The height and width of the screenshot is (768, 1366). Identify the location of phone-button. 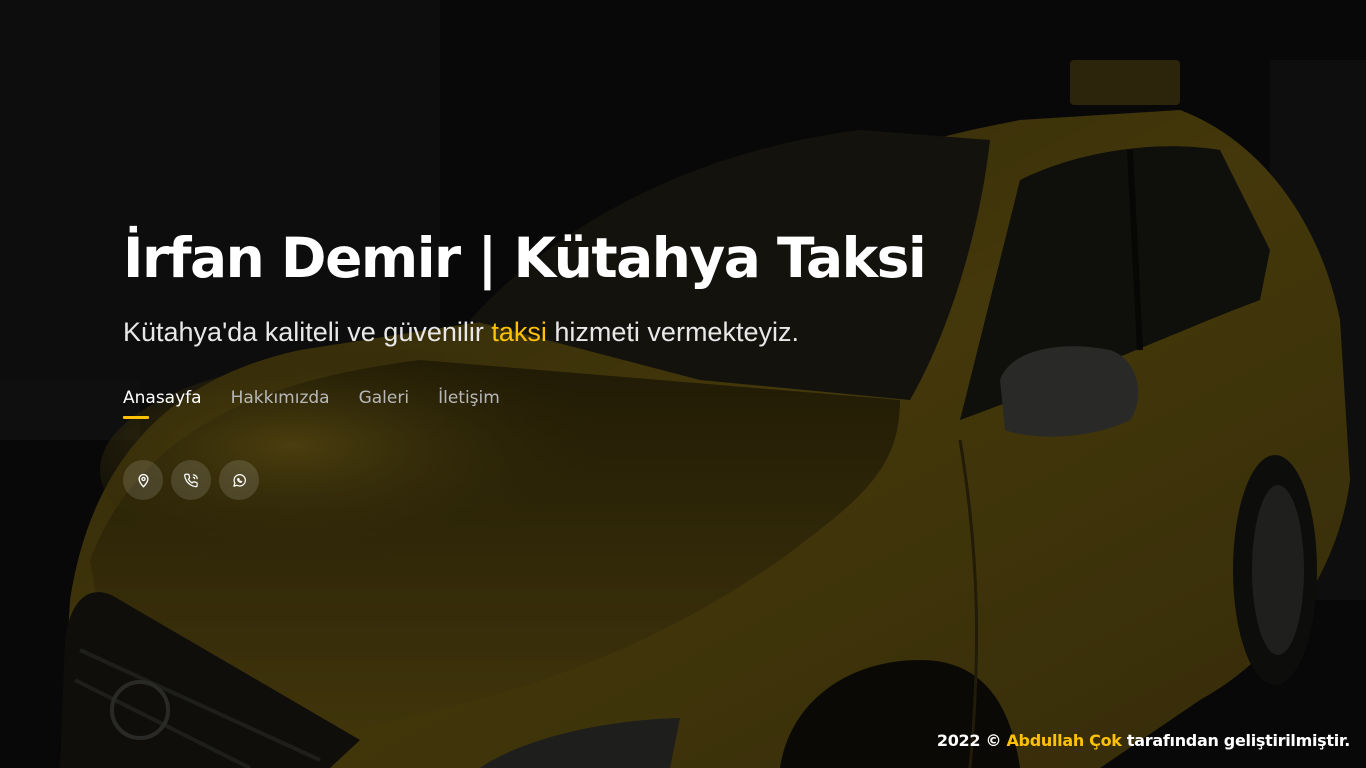
(191, 480).